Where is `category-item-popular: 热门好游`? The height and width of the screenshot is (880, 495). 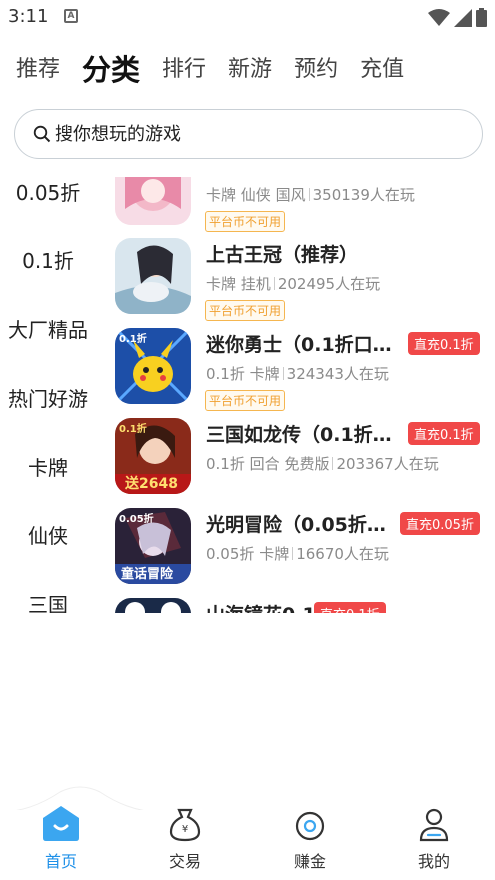 category-item-popular: 热门好游 is located at coordinates (48, 397).